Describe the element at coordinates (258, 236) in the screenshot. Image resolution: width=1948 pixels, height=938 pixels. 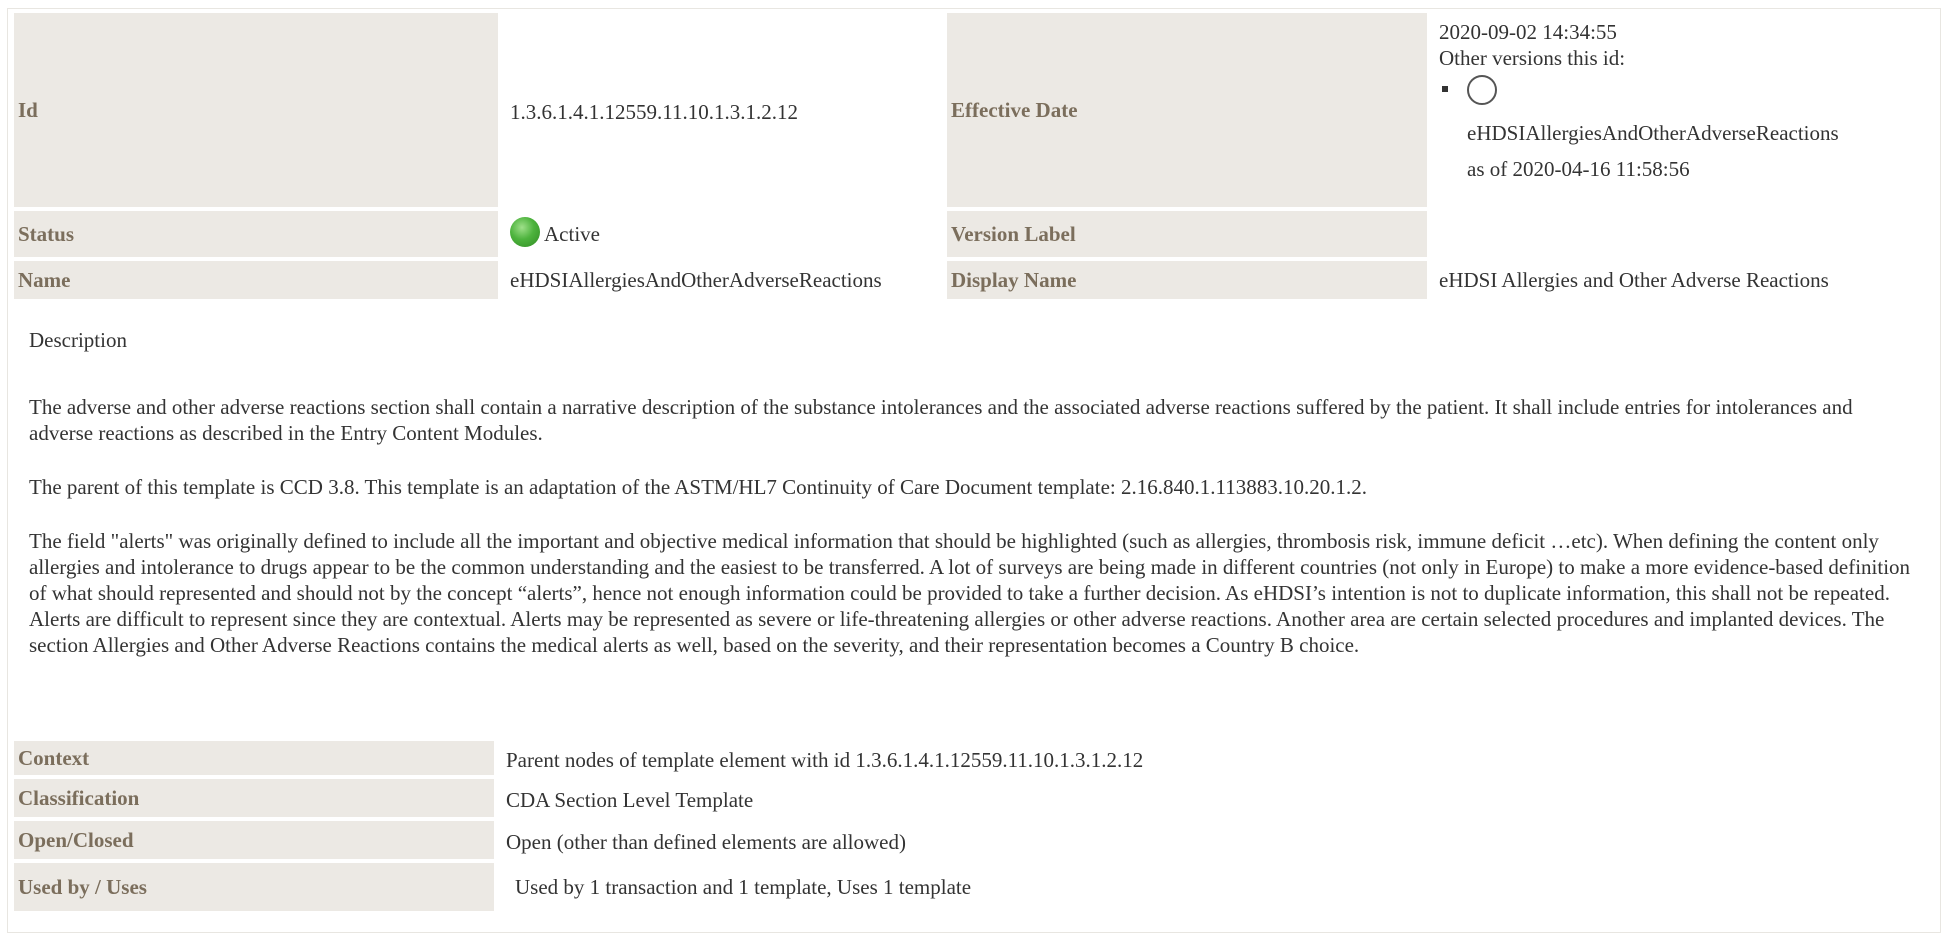
I see `status-label: Status` at that location.